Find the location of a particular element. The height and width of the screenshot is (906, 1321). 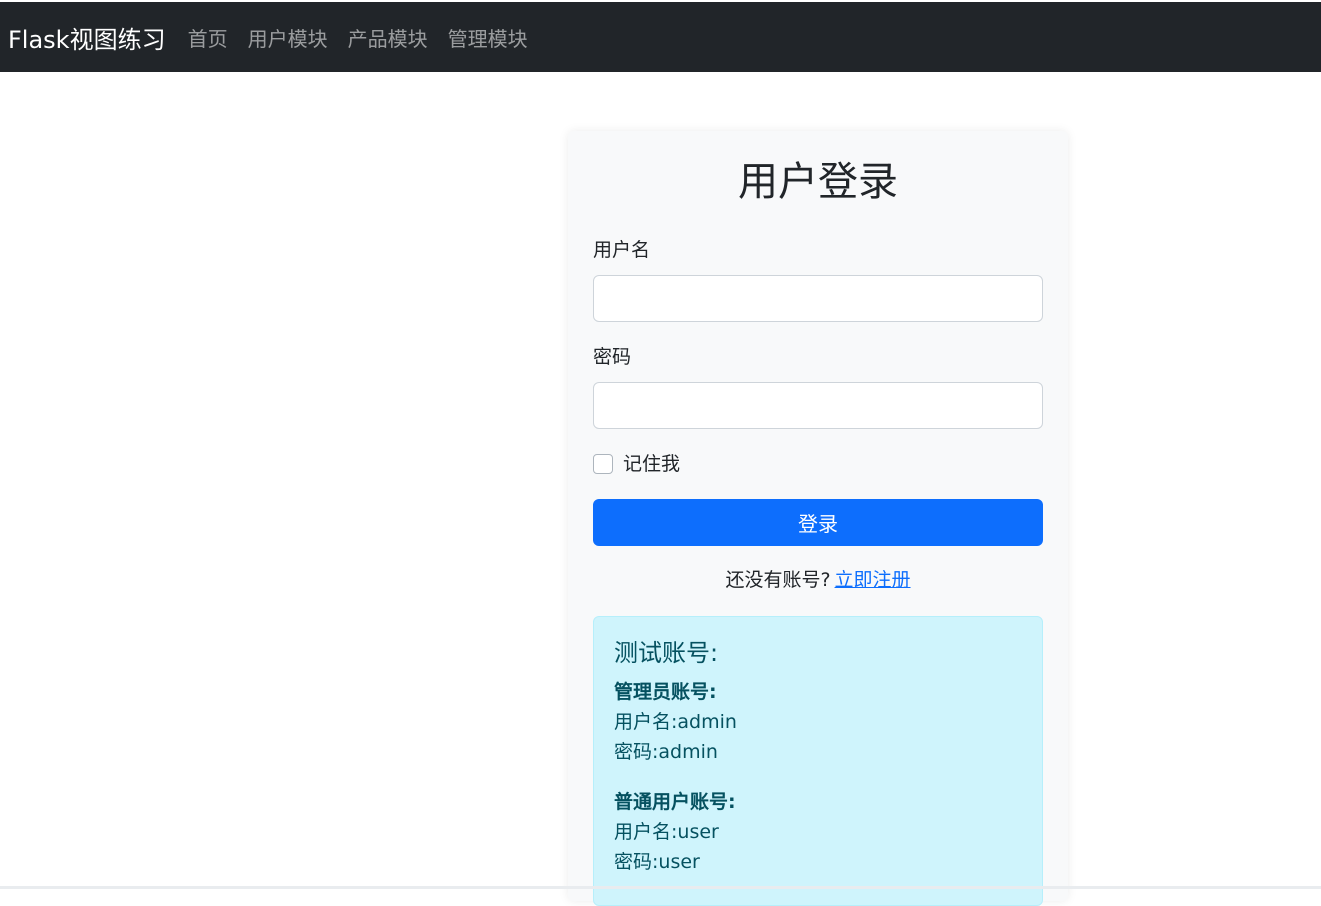

remember-me-label: 记住我 is located at coordinates (651, 464).